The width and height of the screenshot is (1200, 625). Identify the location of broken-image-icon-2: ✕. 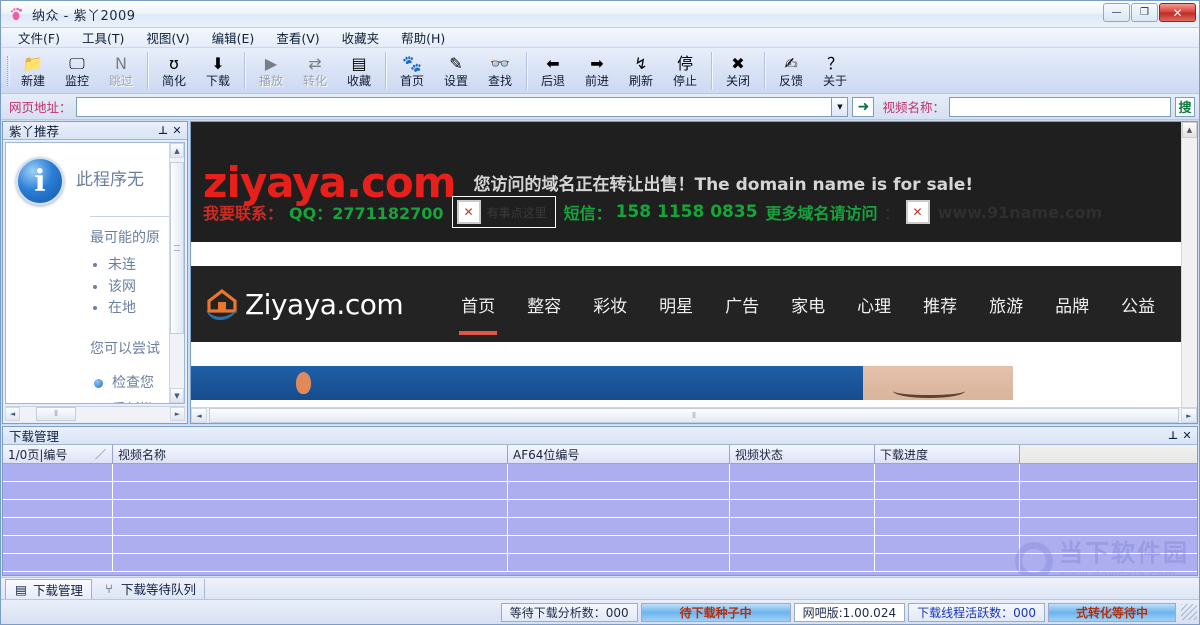
(917, 212).